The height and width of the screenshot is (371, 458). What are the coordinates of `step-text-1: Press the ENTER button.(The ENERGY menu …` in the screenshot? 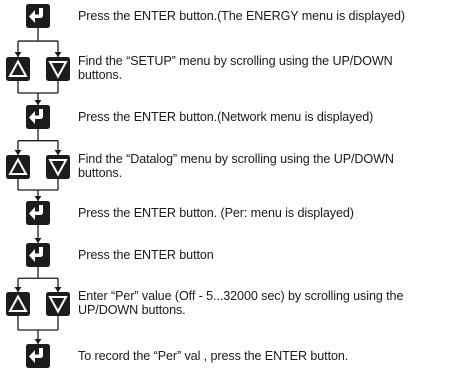 It's located at (241, 16).